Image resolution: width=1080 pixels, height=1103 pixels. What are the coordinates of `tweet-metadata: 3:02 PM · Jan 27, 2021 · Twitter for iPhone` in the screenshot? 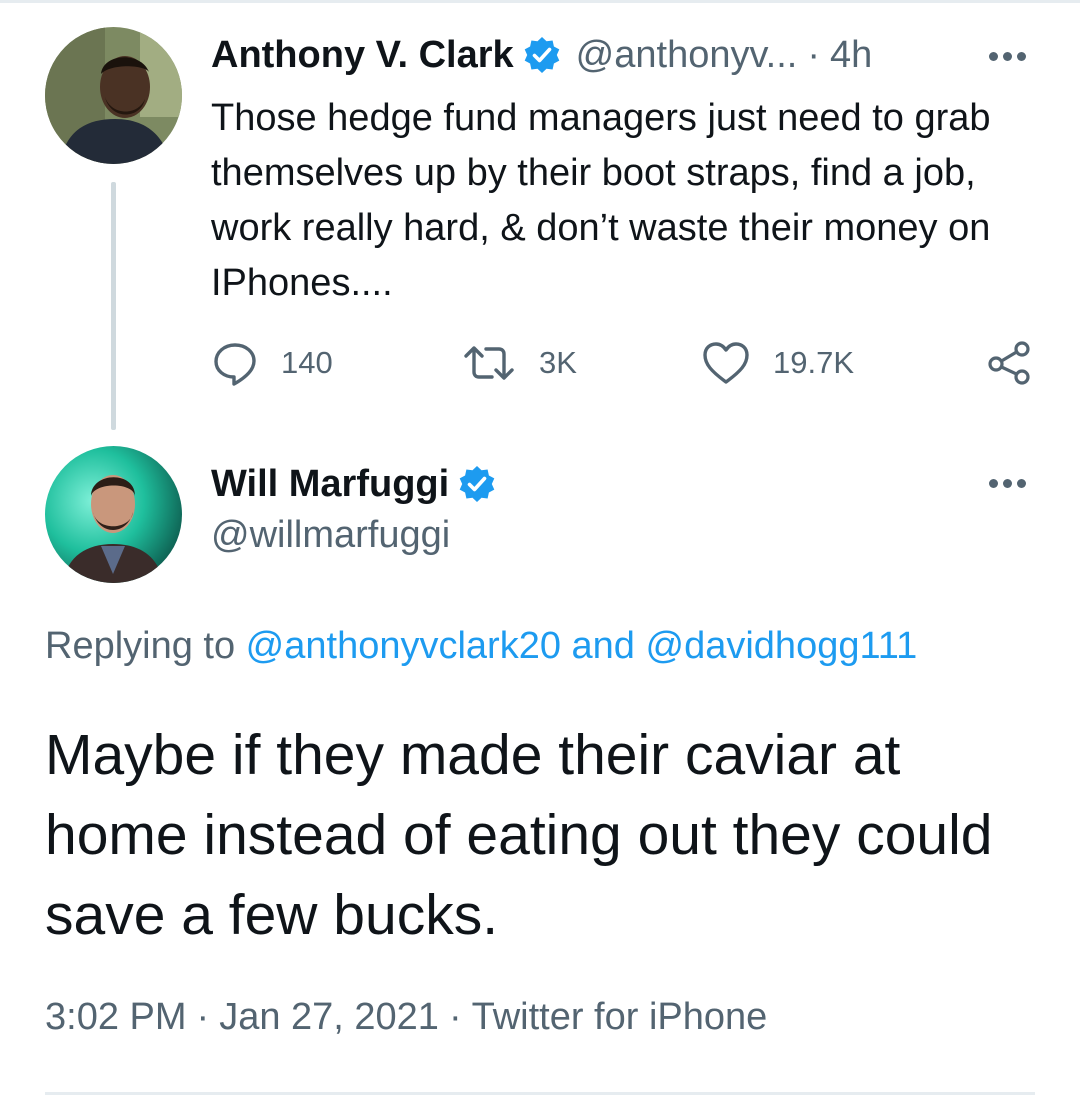 It's located at (406, 1017).